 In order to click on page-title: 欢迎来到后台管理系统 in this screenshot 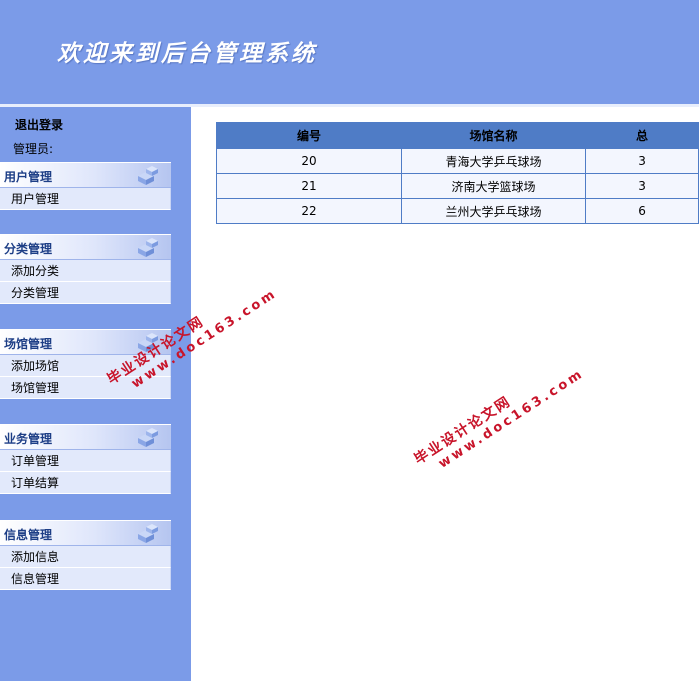, I will do `click(187, 53)`.